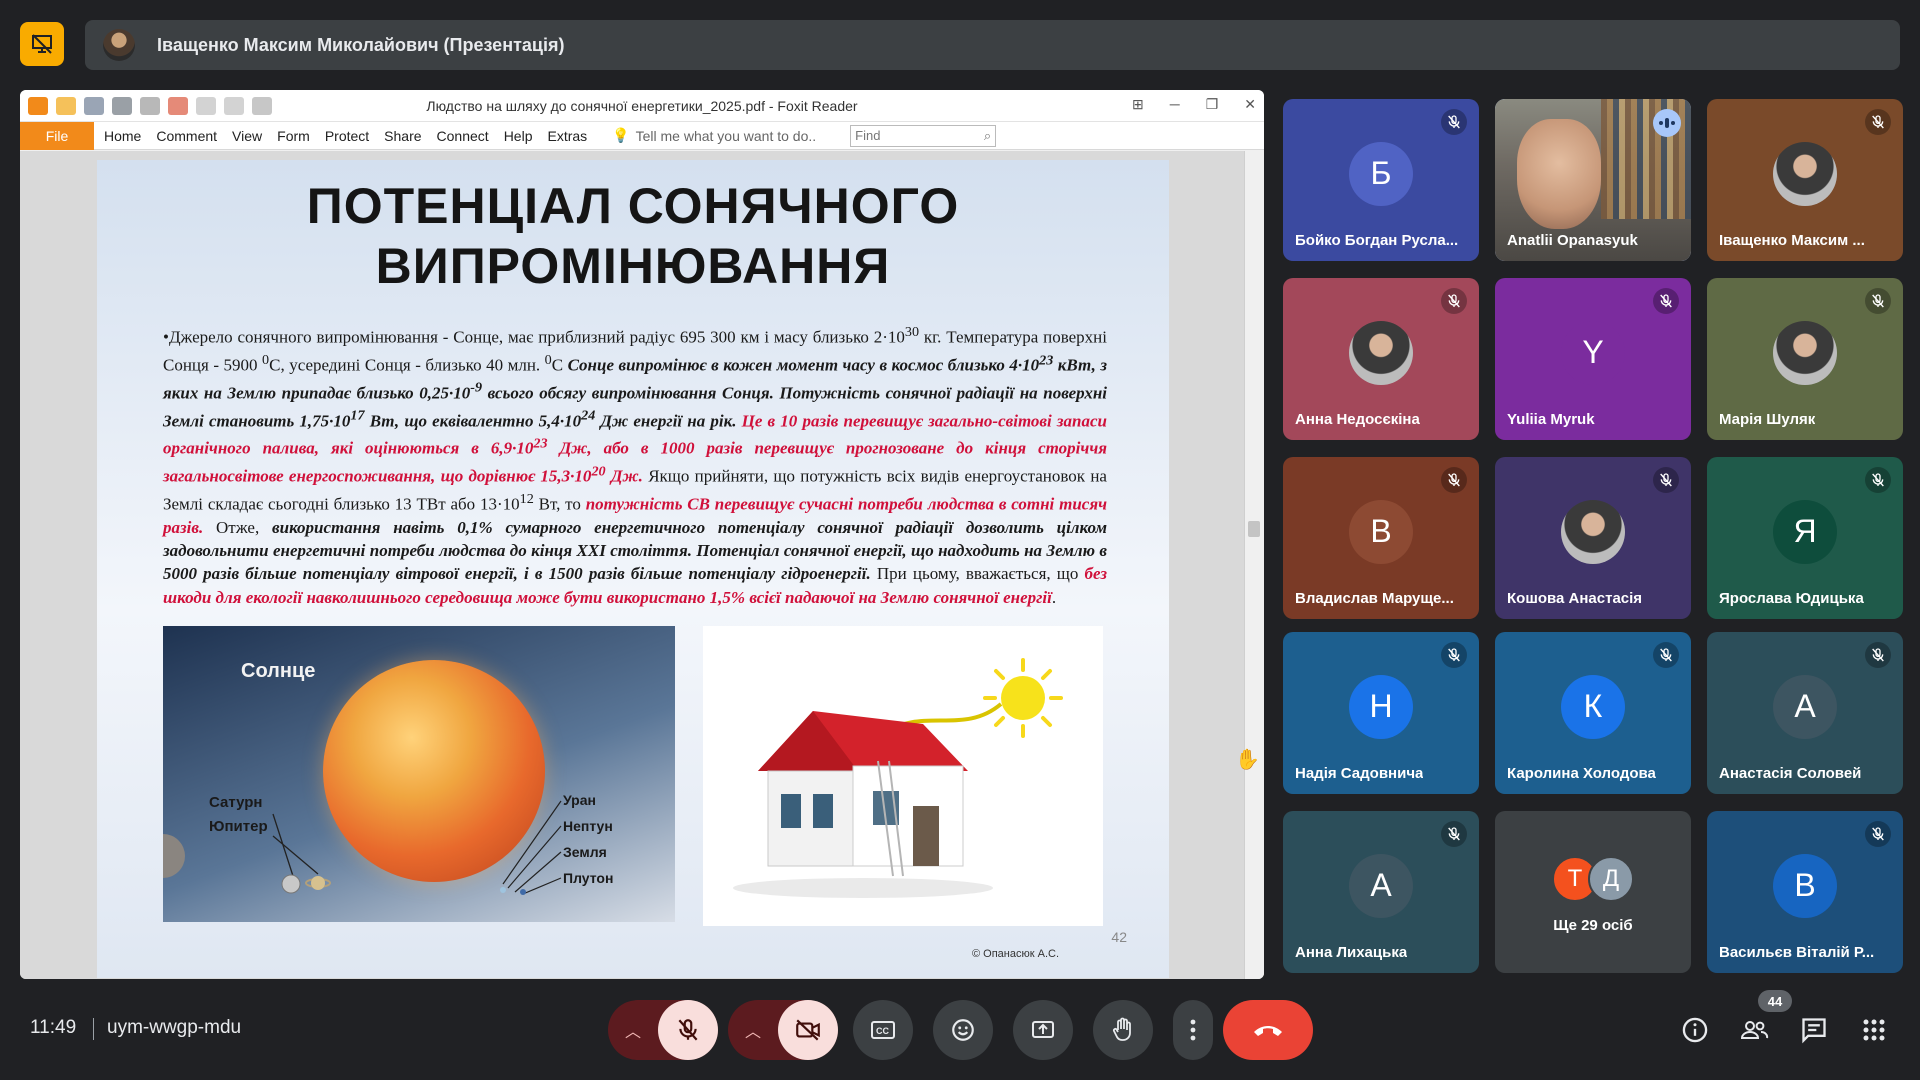 The width and height of the screenshot is (1920, 1080). Describe the element at coordinates (1754, 1030) in the screenshot. I see `people-button` at that location.